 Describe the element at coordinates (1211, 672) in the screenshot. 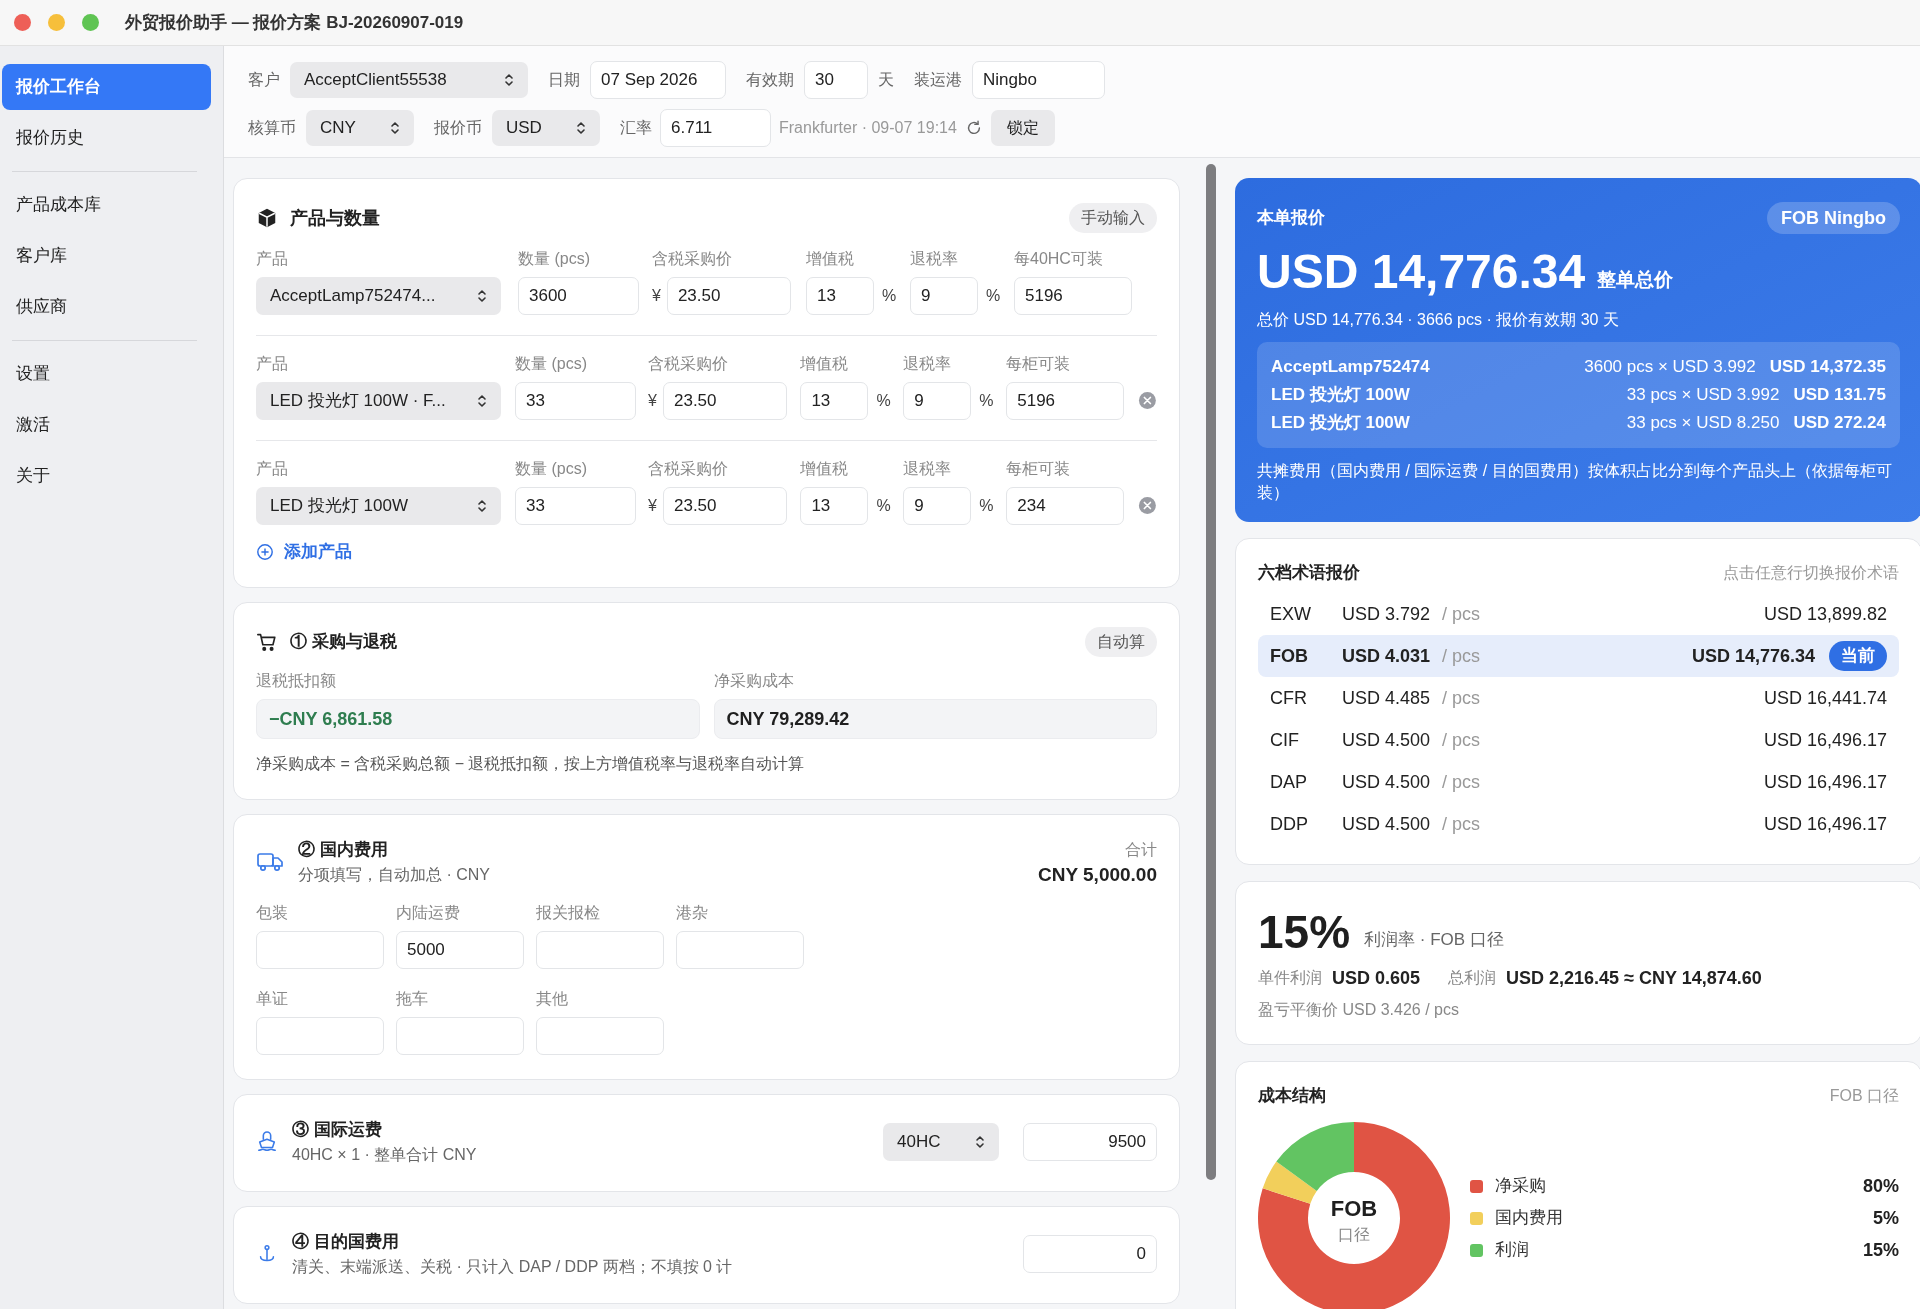

I see `scrollbar-thumb` at that location.